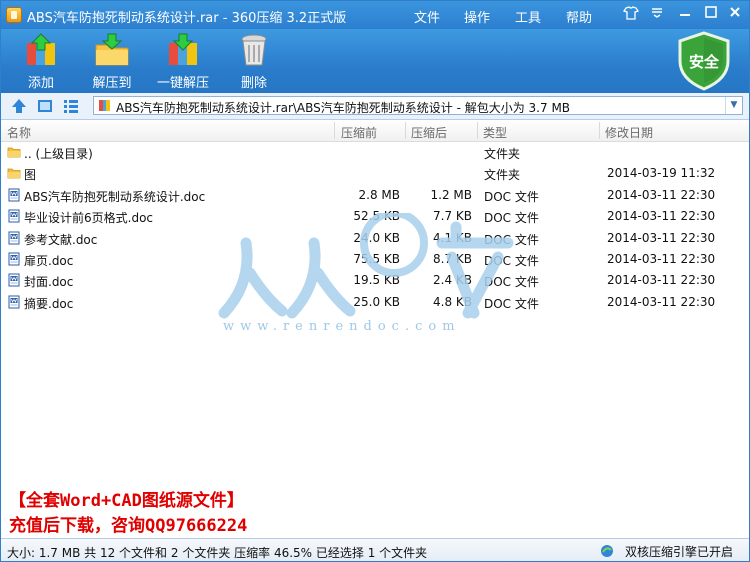  What do you see at coordinates (71, 106) in the screenshot?
I see `list-view-icon` at bounding box center [71, 106].